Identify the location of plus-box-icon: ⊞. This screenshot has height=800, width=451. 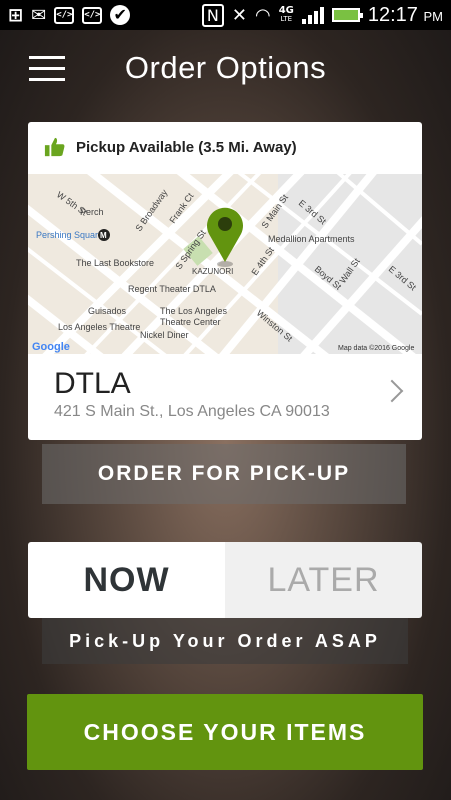
(16, 15).